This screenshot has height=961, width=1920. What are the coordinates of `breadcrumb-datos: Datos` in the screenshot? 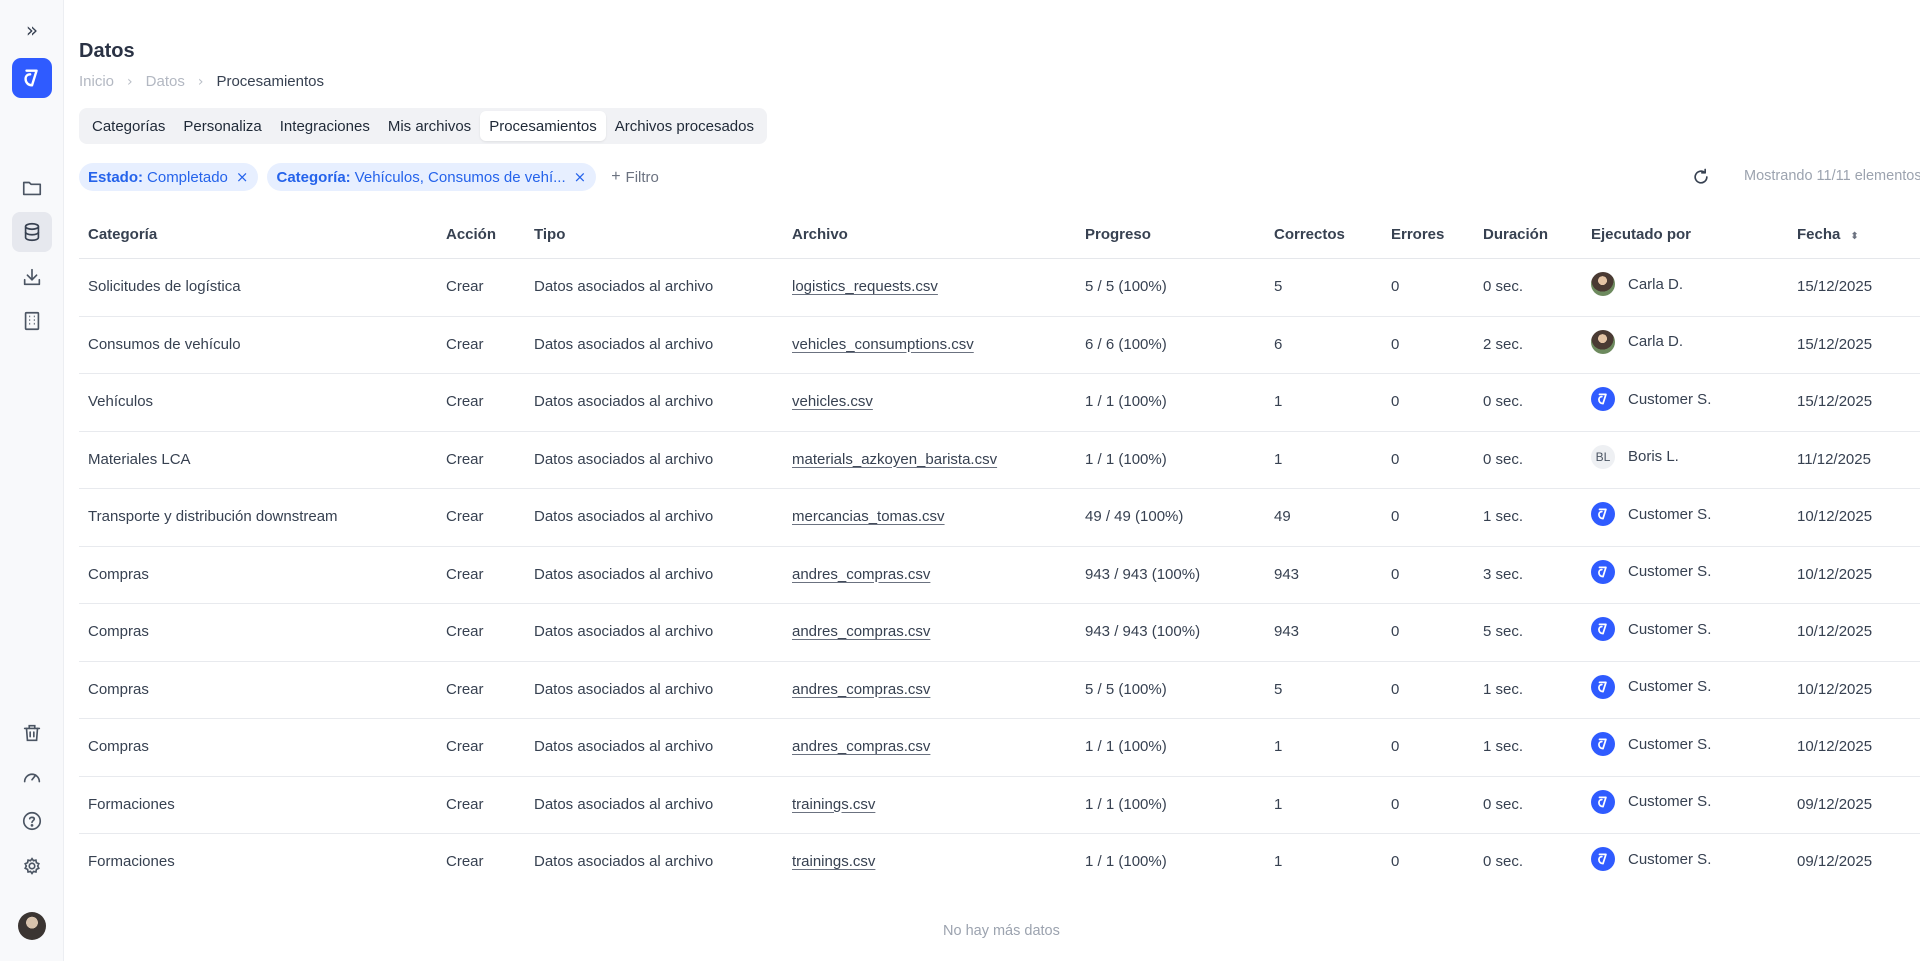 It's located at (165, 81).